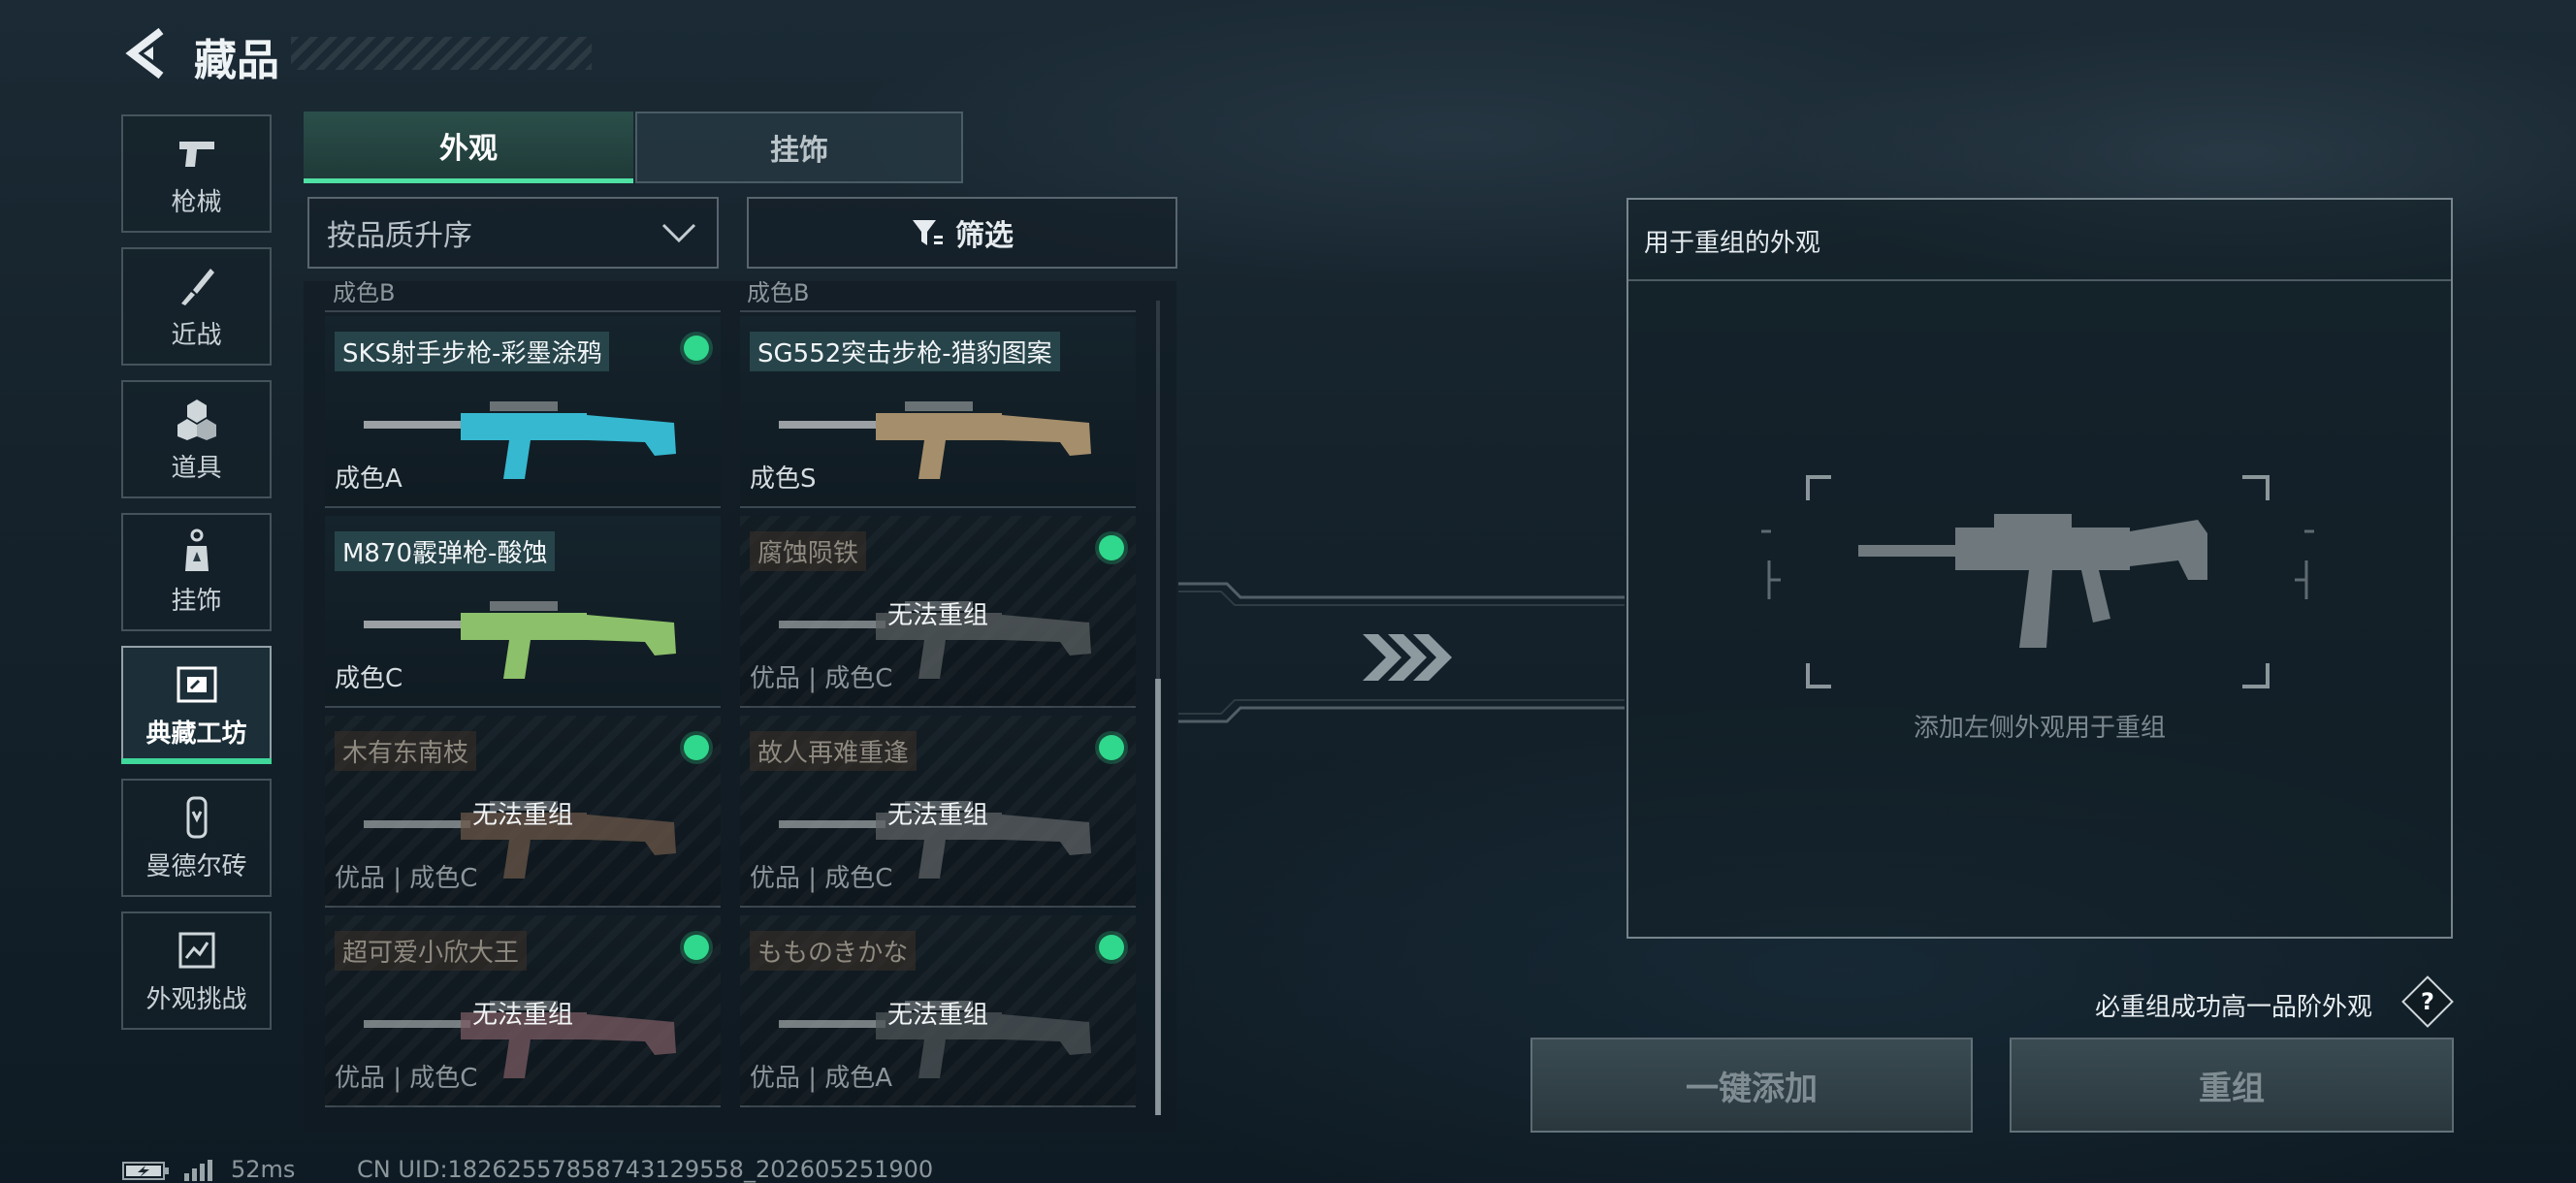 The image size is (2576, 1183). I want to click on recombine-label: 重组, so click(2232, 1088).